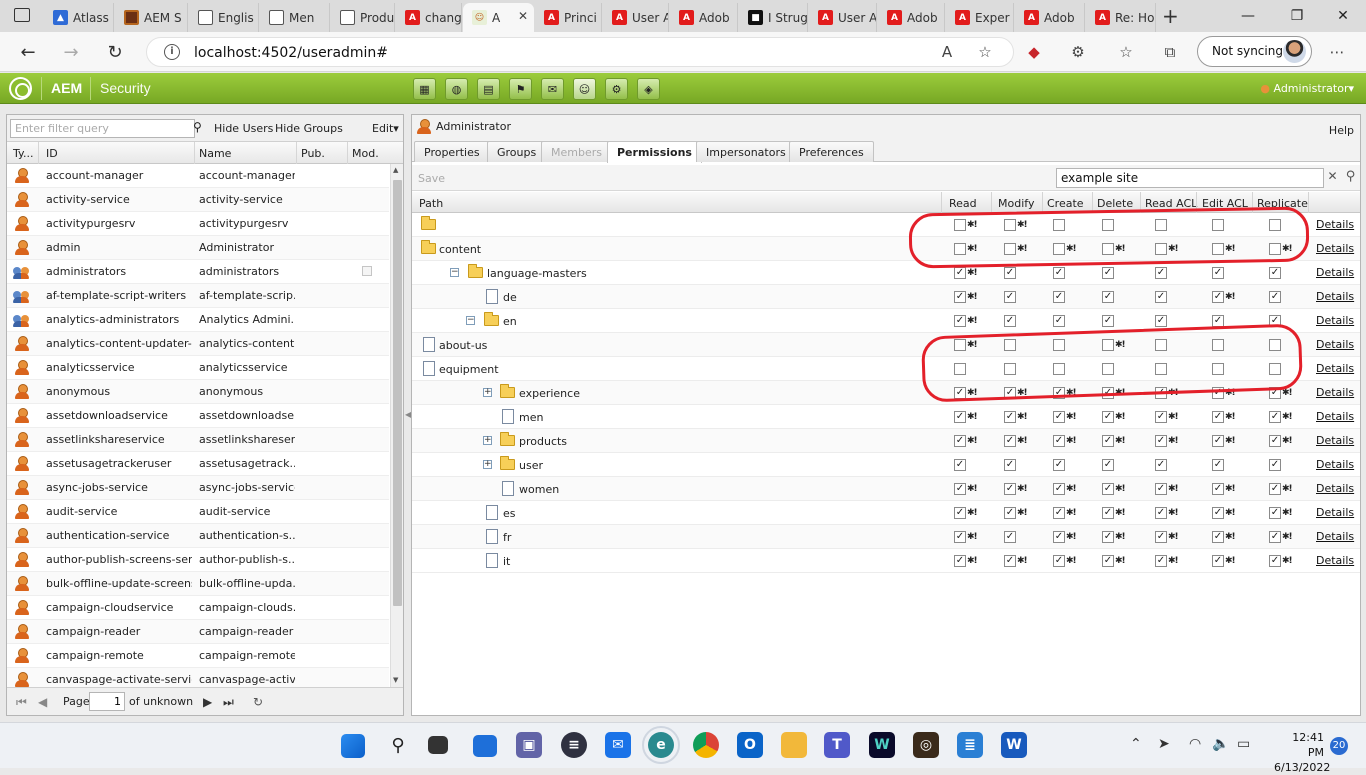  What do you see at coordinates (886, 489) in the screenshot?
I see `permission-row: women ✱! ✱! ✱! ✱! ✱! ✱! ✱! Details` at bounding box center [886, 489].